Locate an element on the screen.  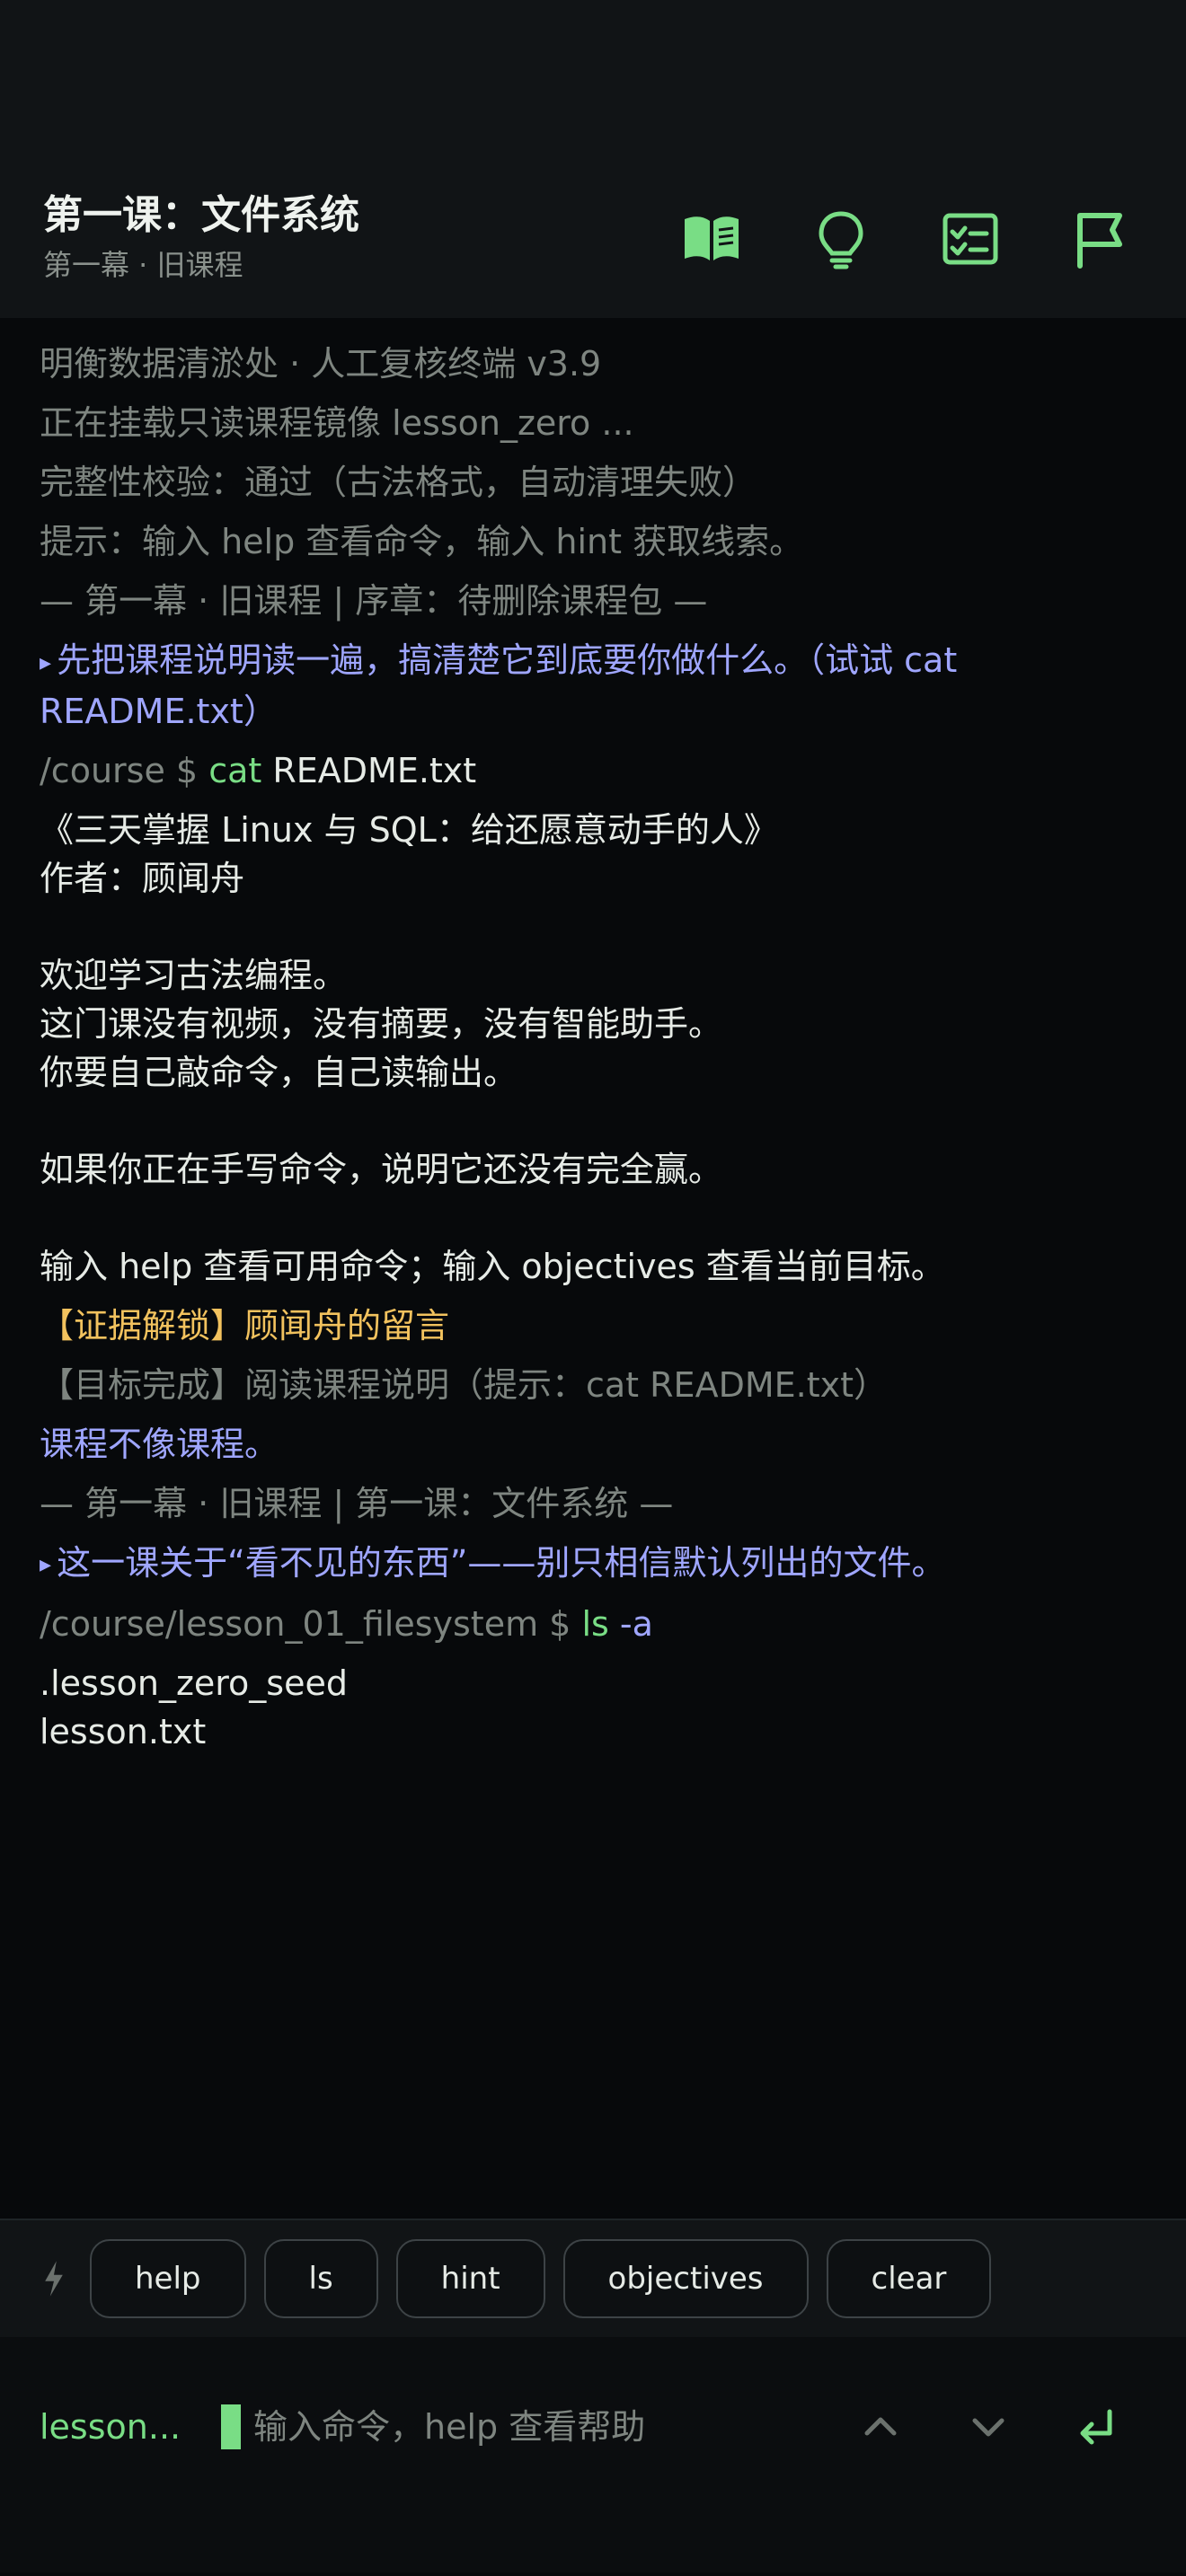
book-icon is located at coordinates (712, 238).